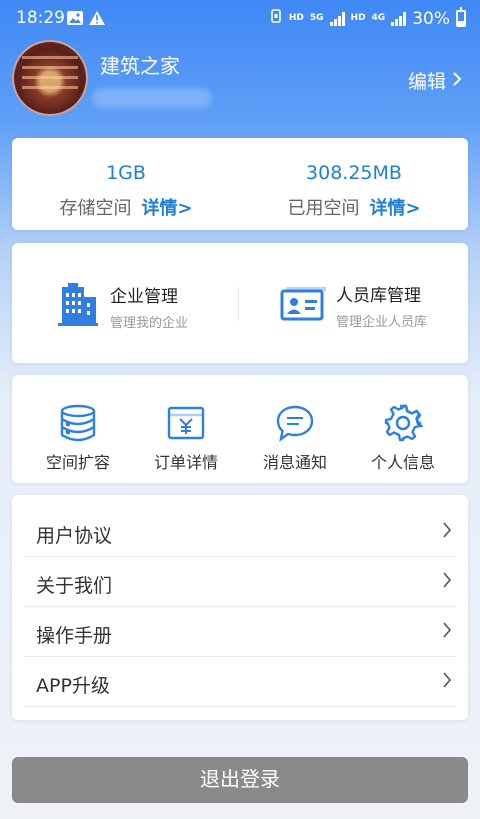  I want to click on storage-total-label: 存储空间, so click(95, 208).